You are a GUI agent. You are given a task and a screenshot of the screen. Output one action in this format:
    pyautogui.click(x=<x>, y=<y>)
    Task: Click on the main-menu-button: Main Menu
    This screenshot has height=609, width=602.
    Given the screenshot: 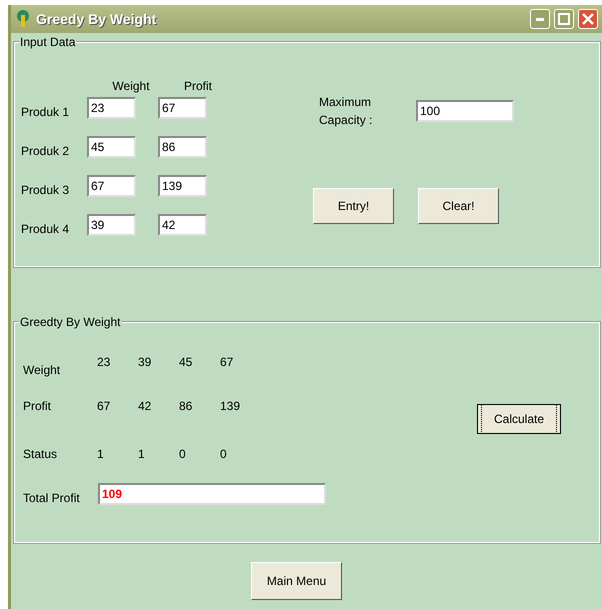 What is the action you would take?
    pyautogui.click(x=296, y=581)
    